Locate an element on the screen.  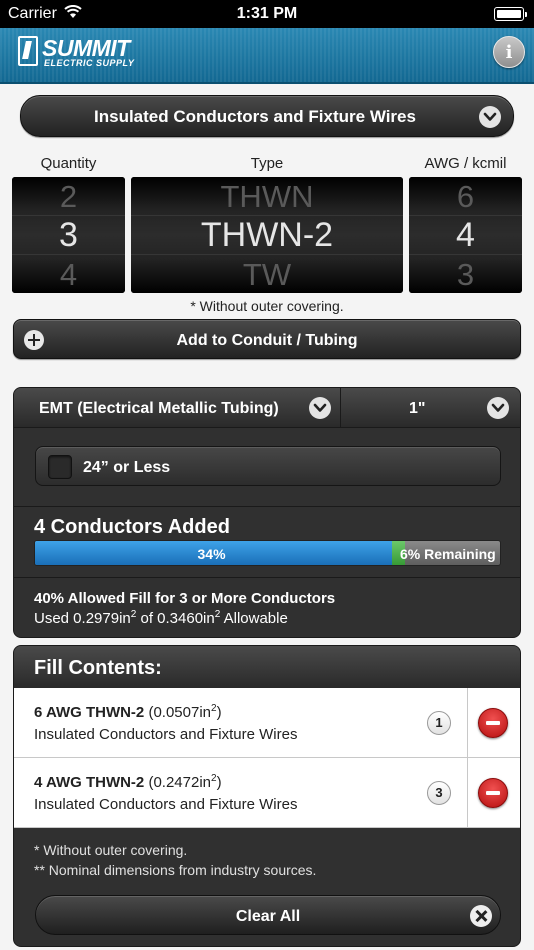
fill-used-label: 34% is located at coordinates (211, 554).